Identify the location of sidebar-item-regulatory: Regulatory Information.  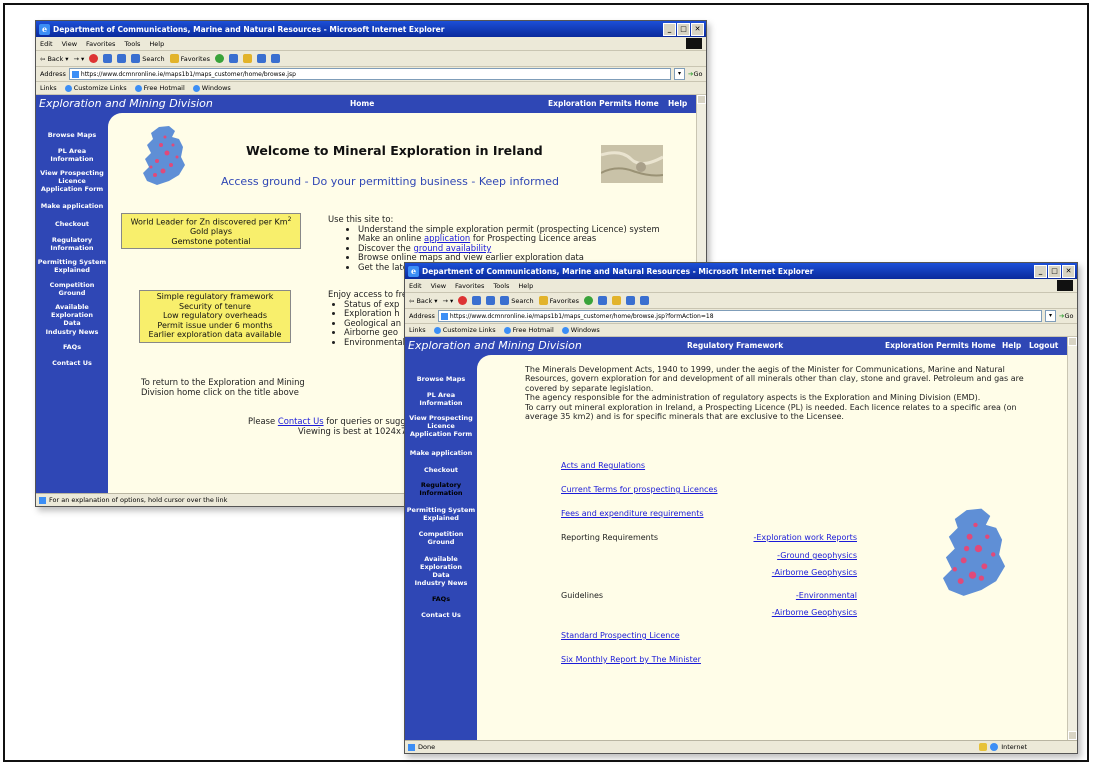
(72, 244).